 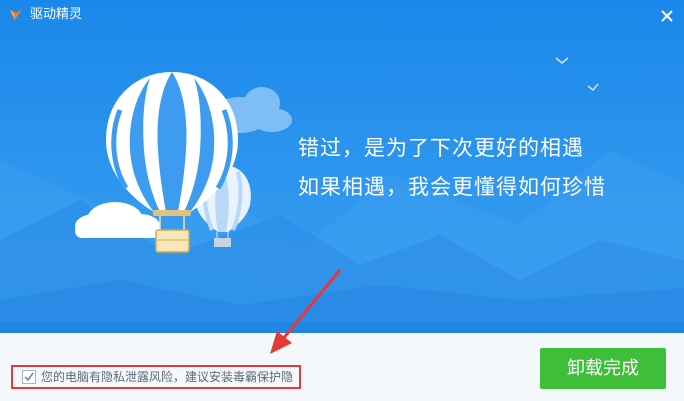 What do you see at coordinates (452, 187) in the screenshot?
I see `slogan-line-2: 如果相遇，我会更懂得如何珍惜` at bounding box center [452, 187].